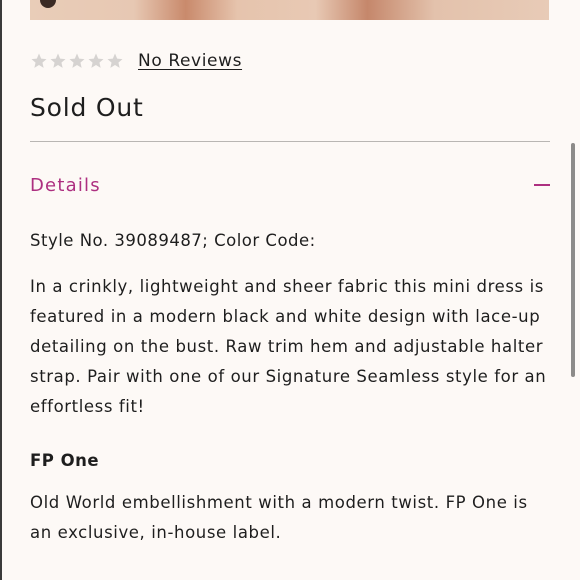  I want to click on window-edge, so click(1, 290).